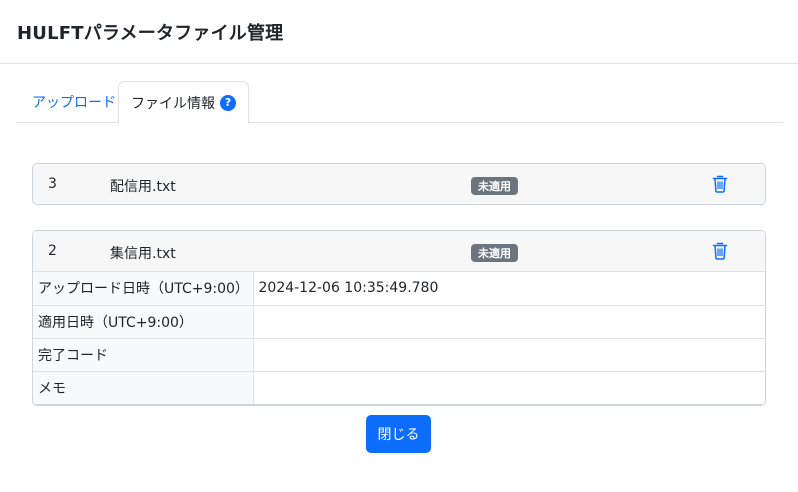 The width and height of the screenshot is (798, 492). I want to click on detail-label: 完了コード, so click(143, 355).